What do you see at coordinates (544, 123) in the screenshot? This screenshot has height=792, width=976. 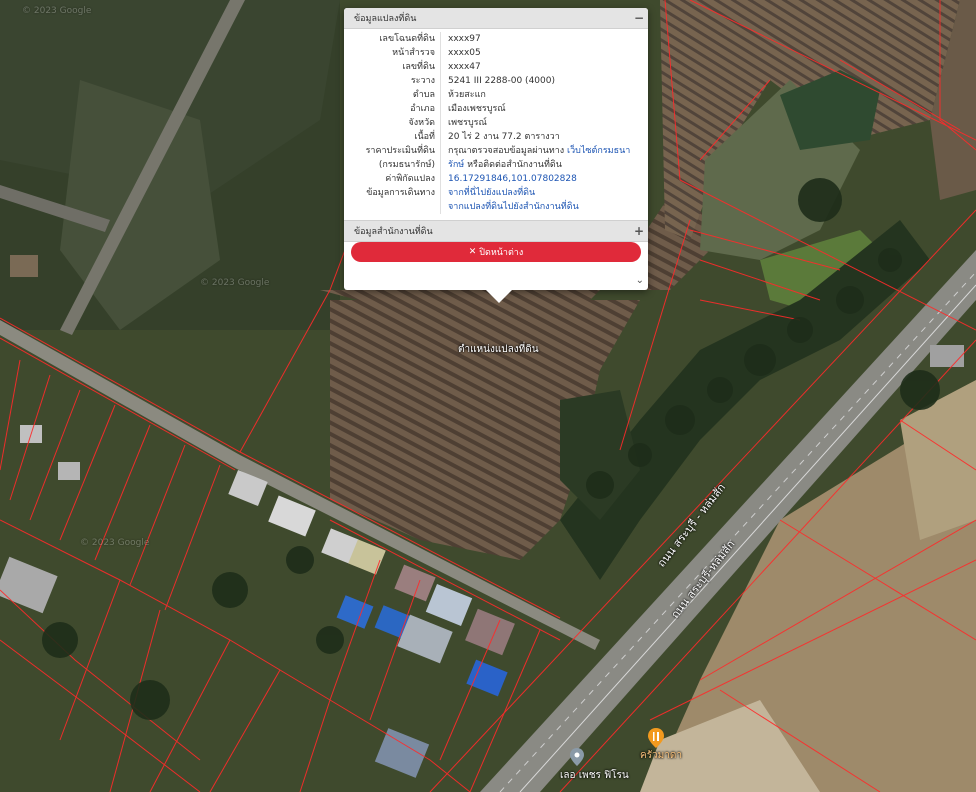 I see `field-value: เพชรบูรณ์` at bounding box center [544, 123].